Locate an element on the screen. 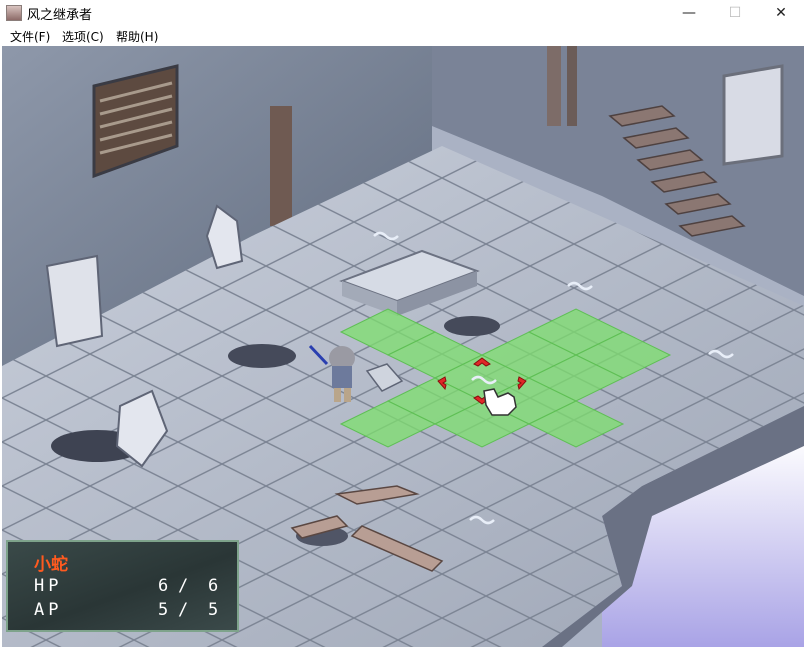  hp-max: 6 is located at coordinates (213, 586).